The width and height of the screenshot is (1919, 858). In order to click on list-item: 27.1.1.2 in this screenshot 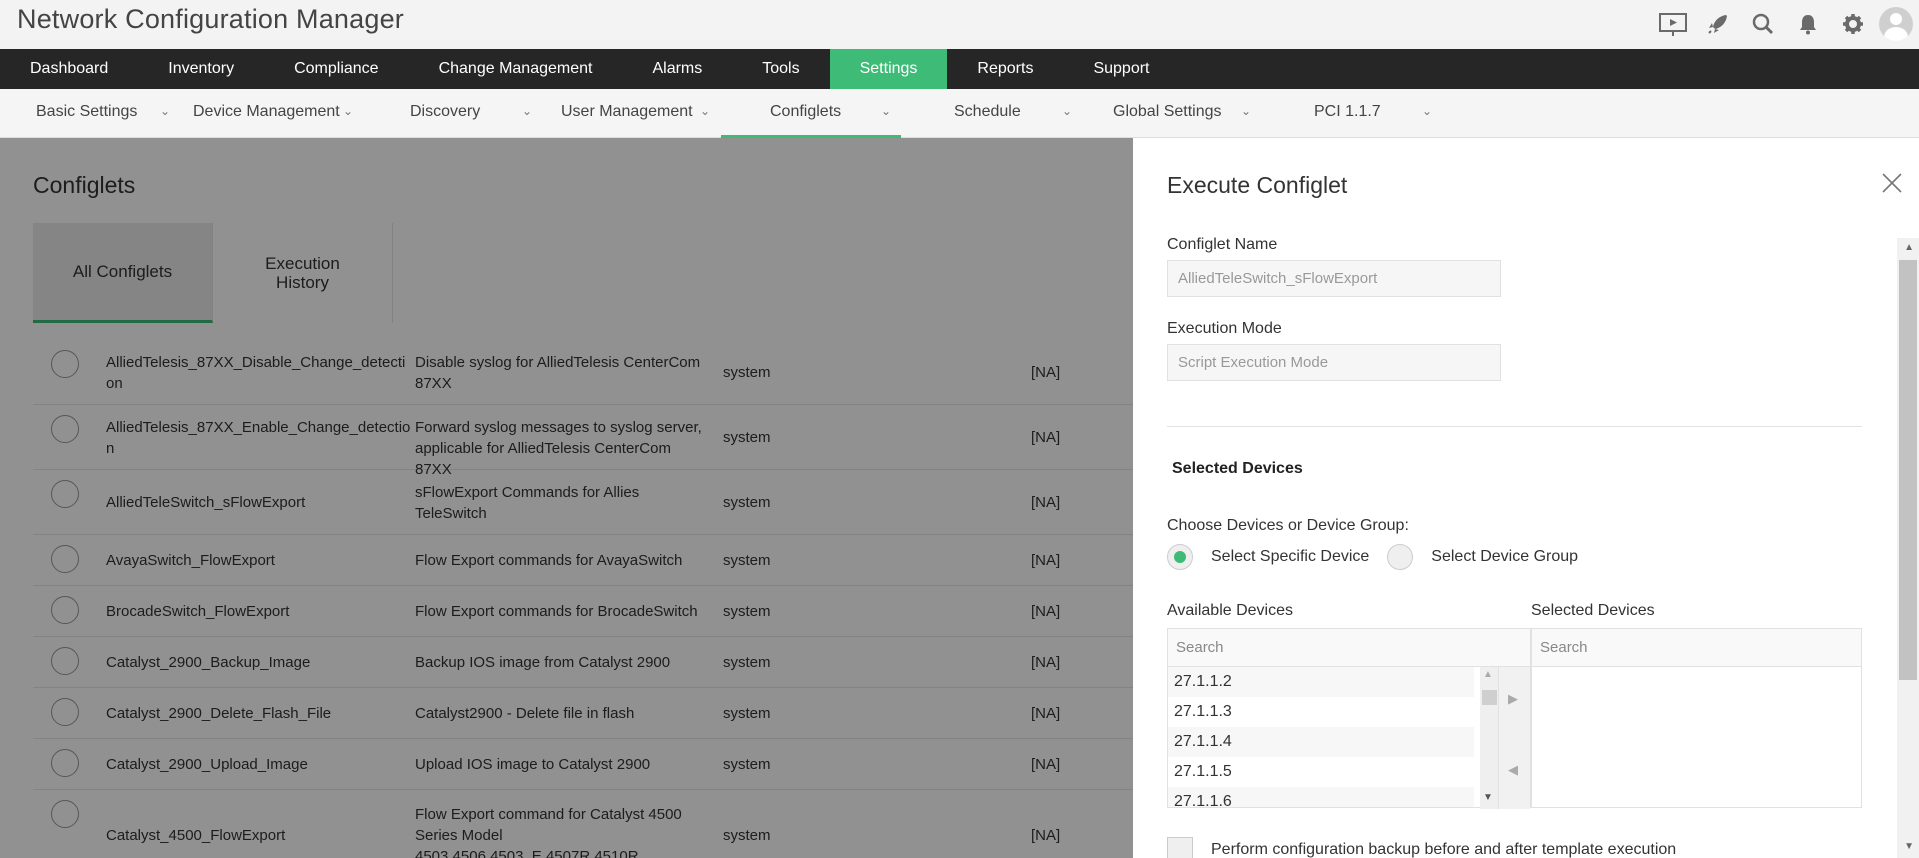, I will do `click(1321, 682)`.